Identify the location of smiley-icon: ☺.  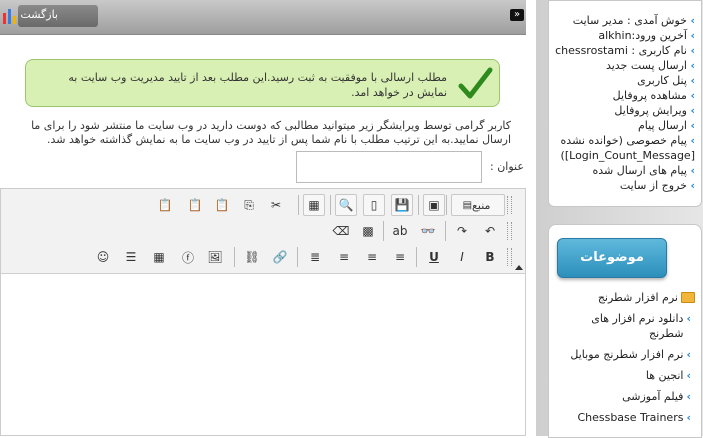
(103, 257).